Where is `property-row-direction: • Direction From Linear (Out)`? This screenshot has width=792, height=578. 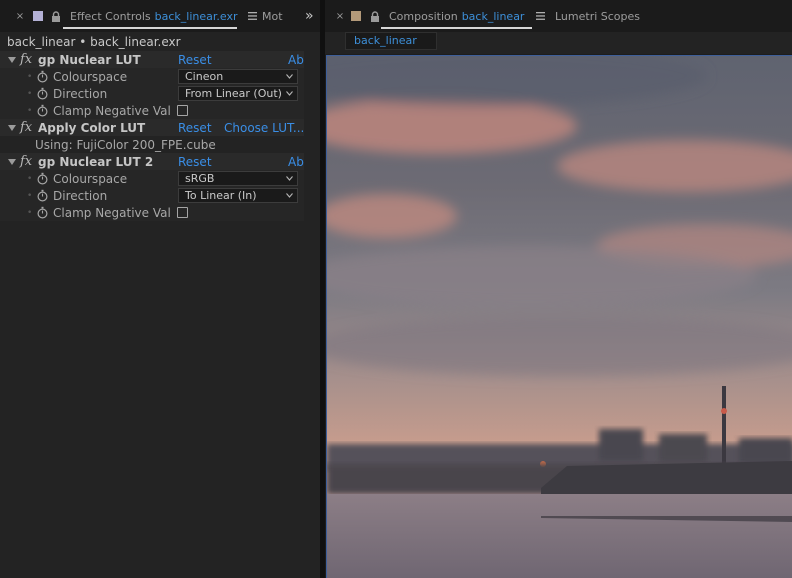
property-row-direction: • Direction From Linear (Out) is located at coordinates (152, 93).